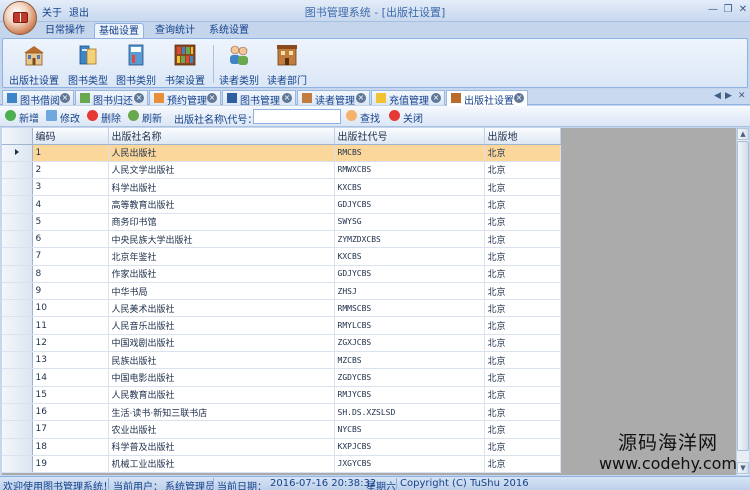 This screenshot has height=490, width=750. I want to click on table-row: 6 中央民族大学出版社 ZYMZDXCBS 北京, so click(281, 239).